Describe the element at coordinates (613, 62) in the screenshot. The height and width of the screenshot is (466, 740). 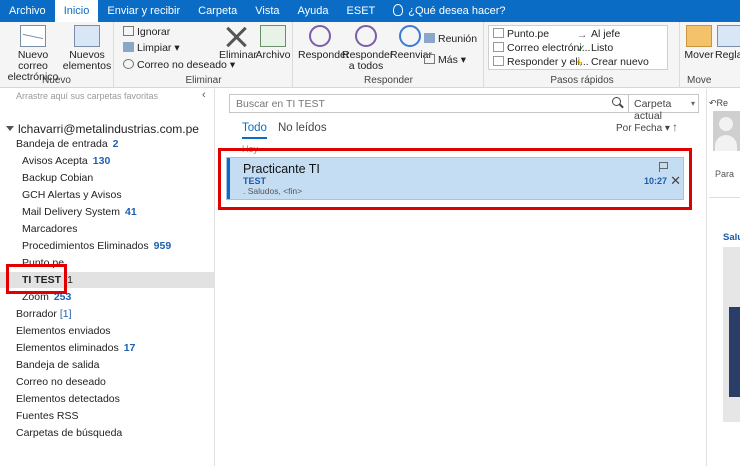
I see `quick-step-crear-nuevo: ϟ Crear nuevo` at that location.